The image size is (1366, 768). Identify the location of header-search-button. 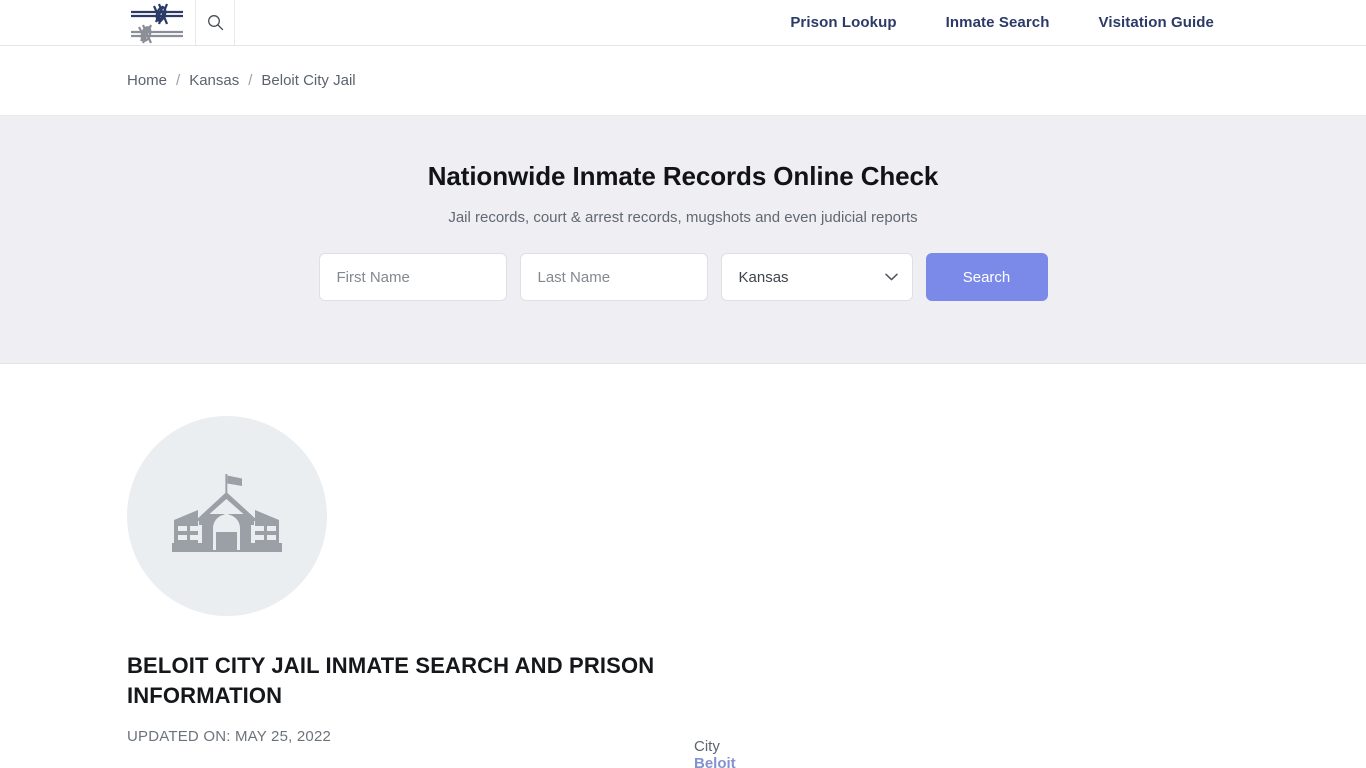
(215, 22).